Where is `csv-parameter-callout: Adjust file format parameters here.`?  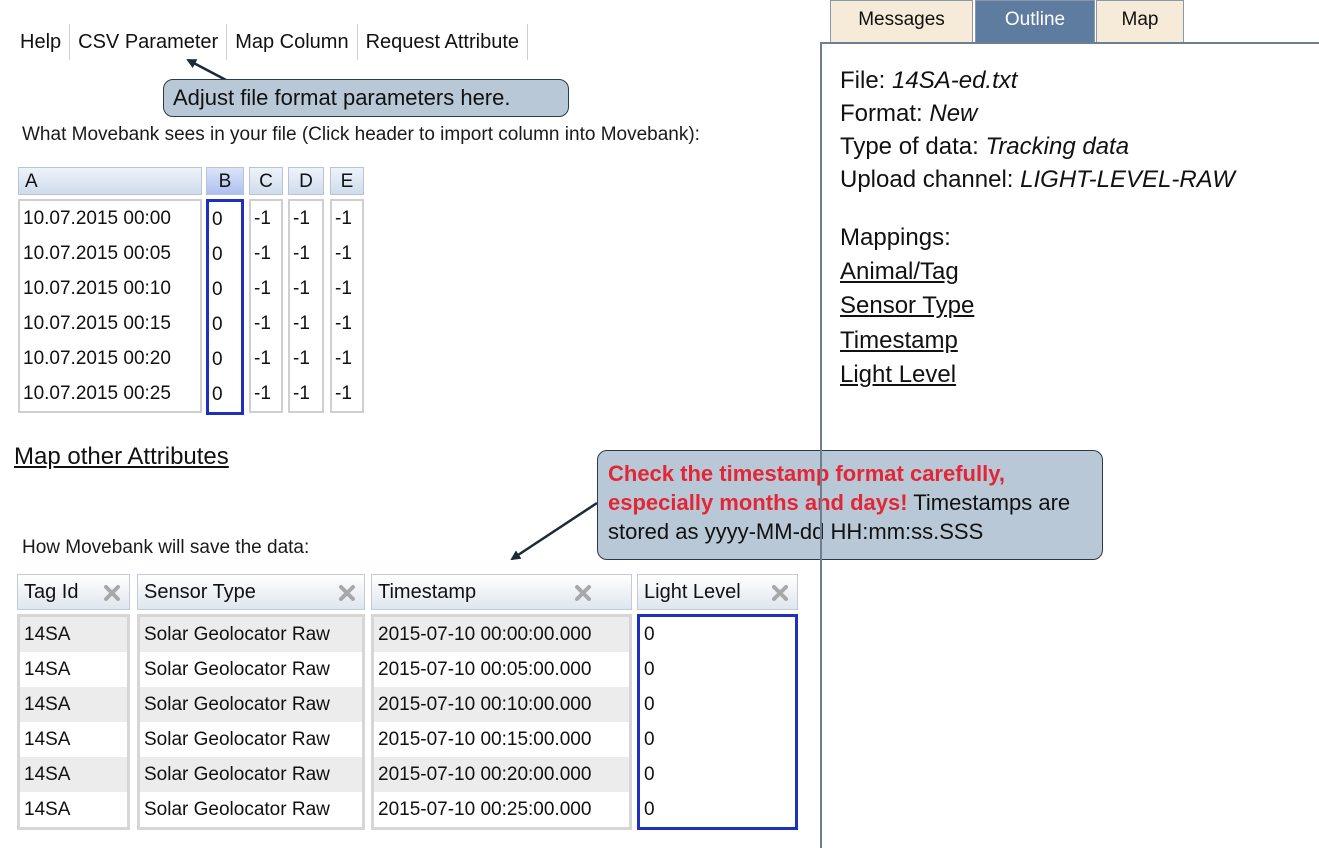
csv-parameter-callout: Adjust file format parameters here. is located at coordinates (366, 98).